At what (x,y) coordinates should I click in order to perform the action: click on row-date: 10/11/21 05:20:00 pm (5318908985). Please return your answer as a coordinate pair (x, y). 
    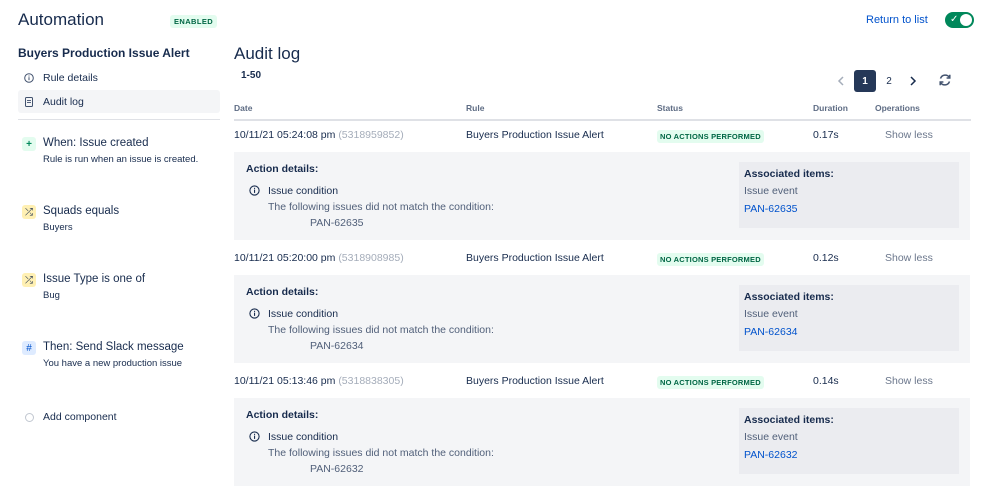
    Looking at the image, I should click on (319, 258).